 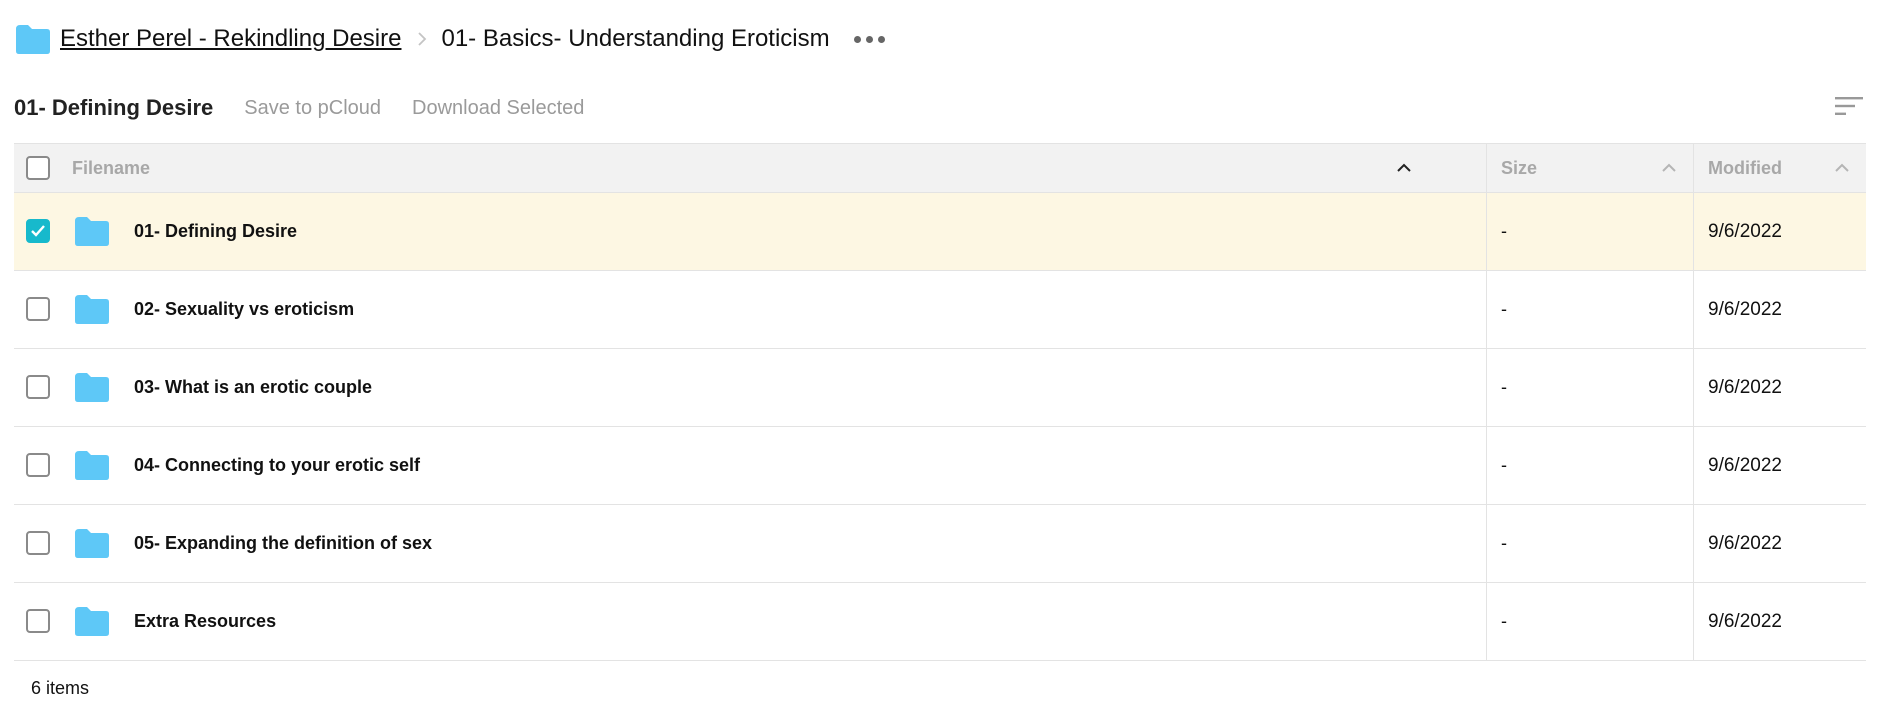 I want to click on column-label-filename: Filename, so click(x=111, y=167).